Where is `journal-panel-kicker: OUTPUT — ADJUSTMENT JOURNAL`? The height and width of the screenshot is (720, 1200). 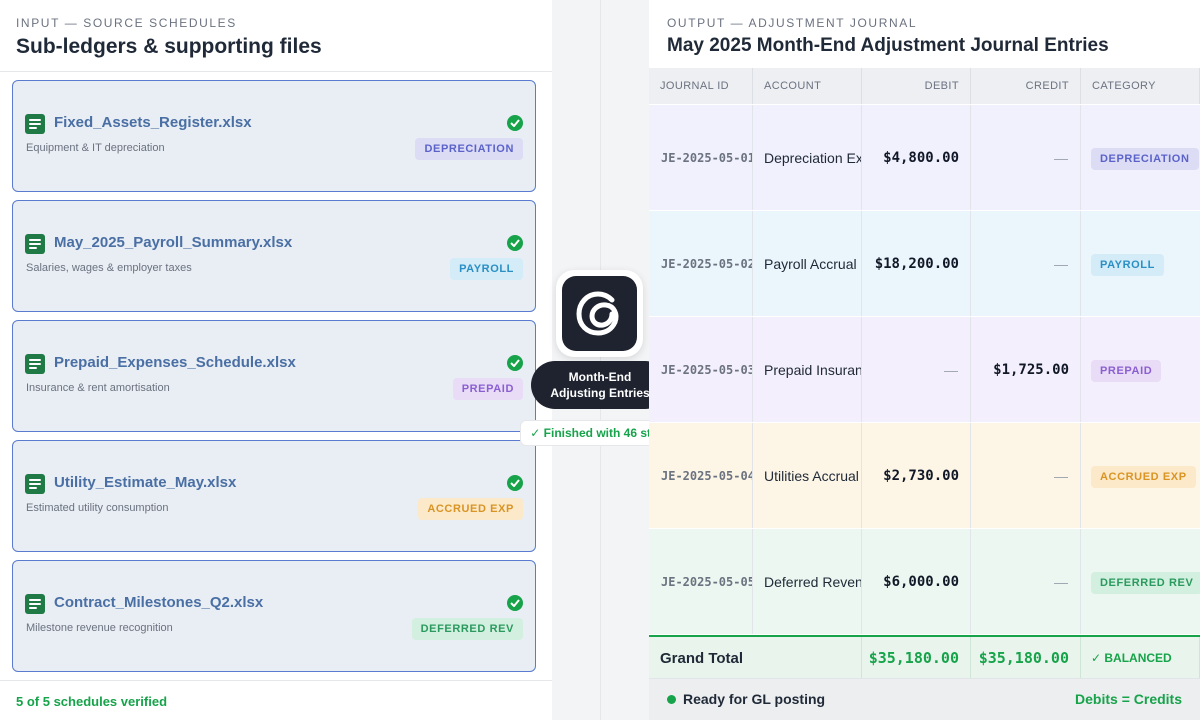 journal-panel-kicker: OUTPUT — ADJUSTMENT JOURNAL is located at coordinates (792, 23).